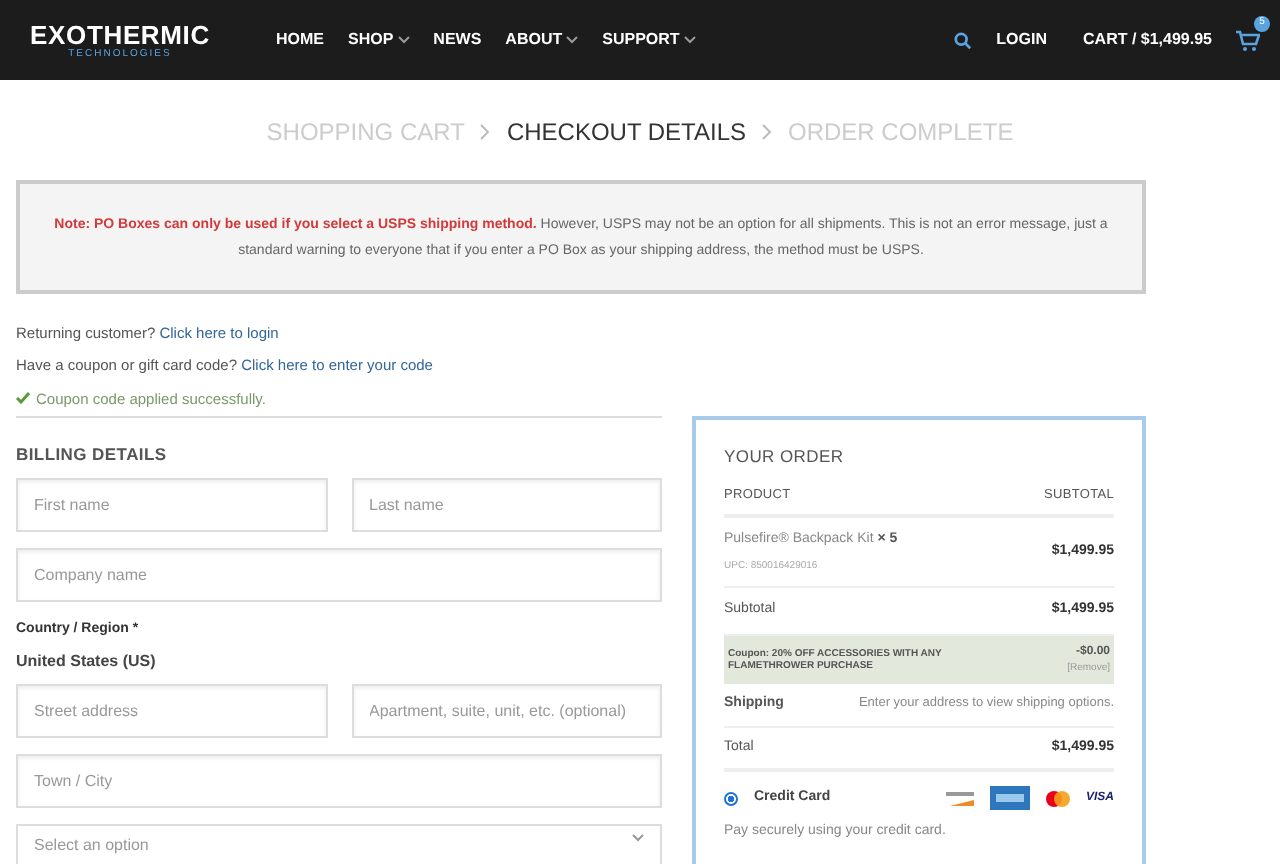 The image size is (1280, 864). Describe the element at coordinates (300, 40) in the screenshot. I see `nav-link: HOME` at that location.